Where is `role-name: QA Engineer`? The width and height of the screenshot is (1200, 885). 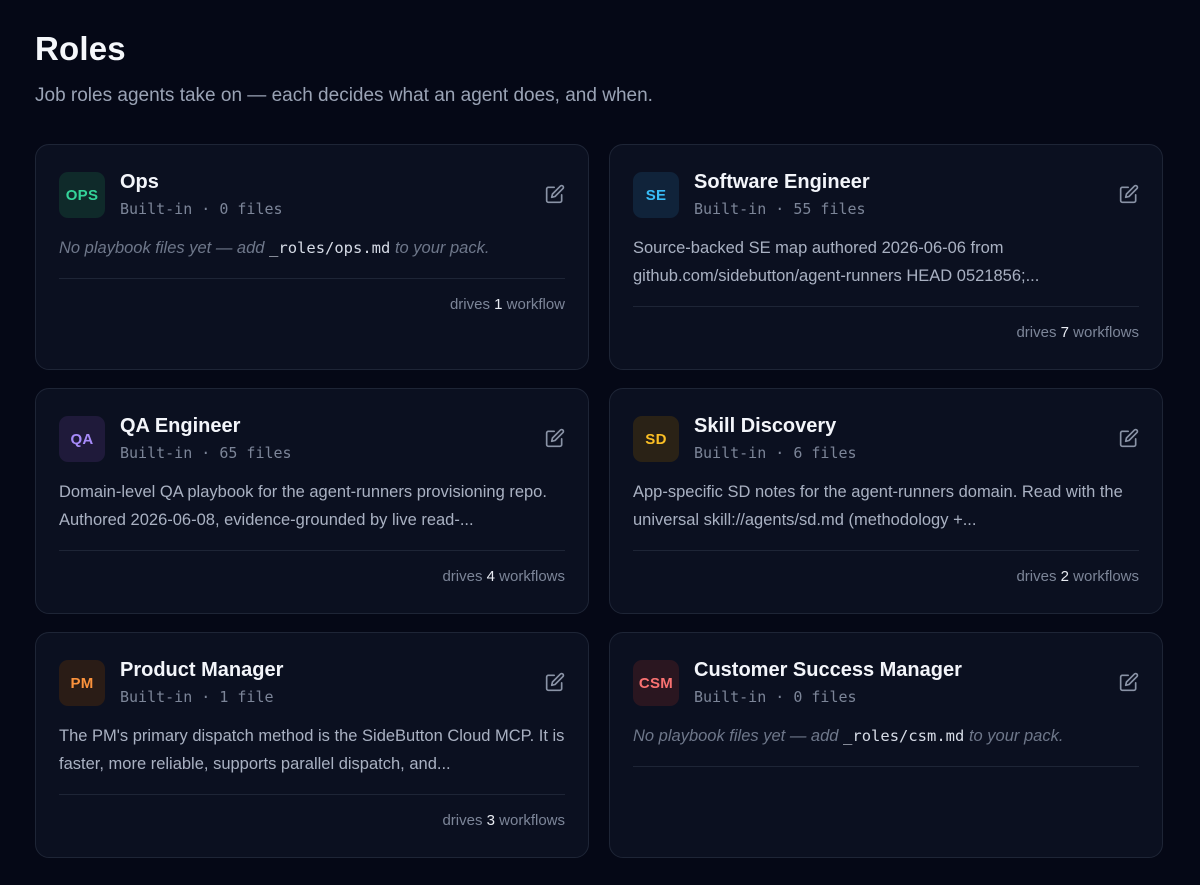
role-name: QA Engineer is located at coordinates (180, 426).